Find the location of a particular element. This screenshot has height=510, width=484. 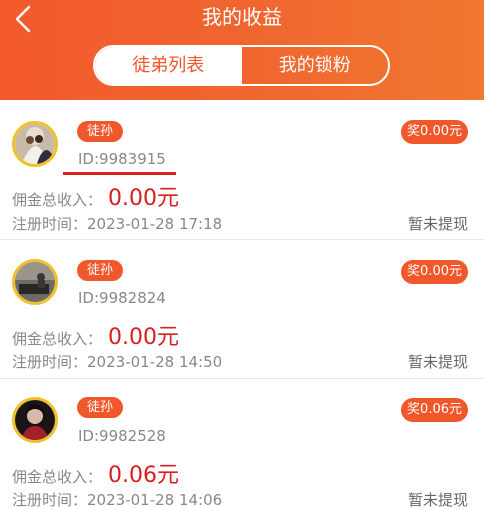

member-id: ID:9982528 is located at coordinates (122, 436).